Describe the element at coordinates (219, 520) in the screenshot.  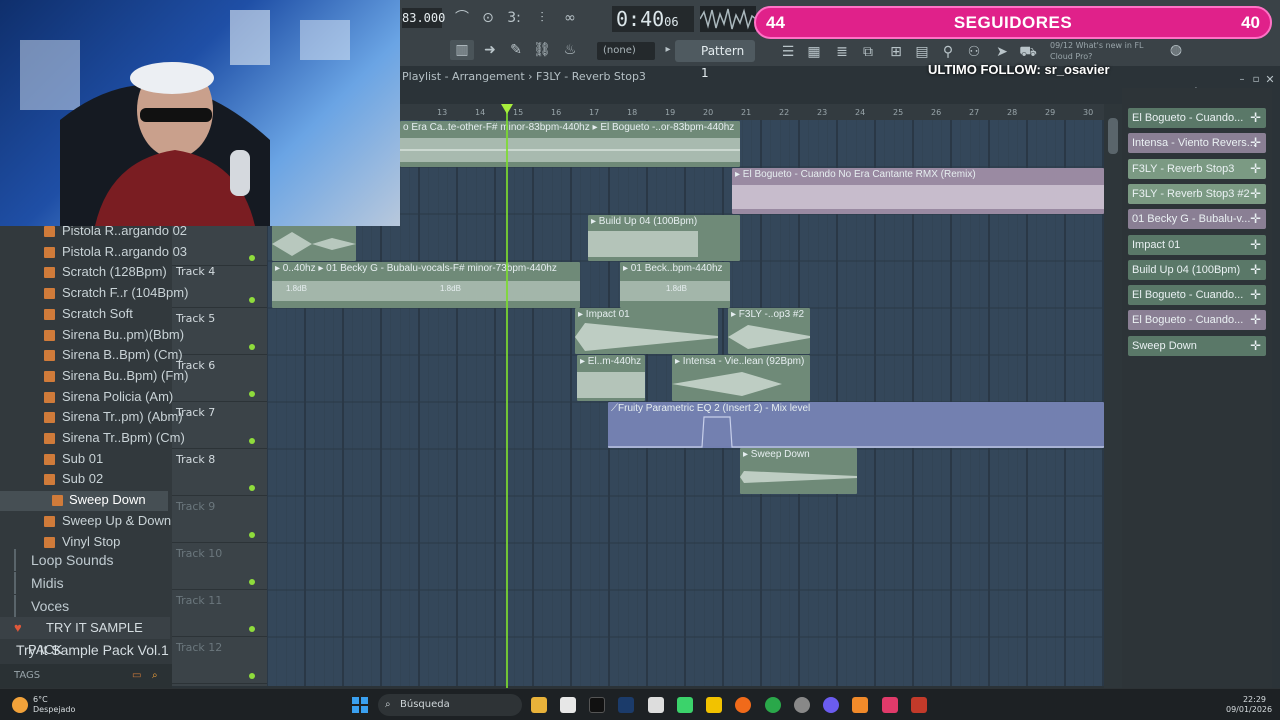
I see `track-header: Track 9` at that location.